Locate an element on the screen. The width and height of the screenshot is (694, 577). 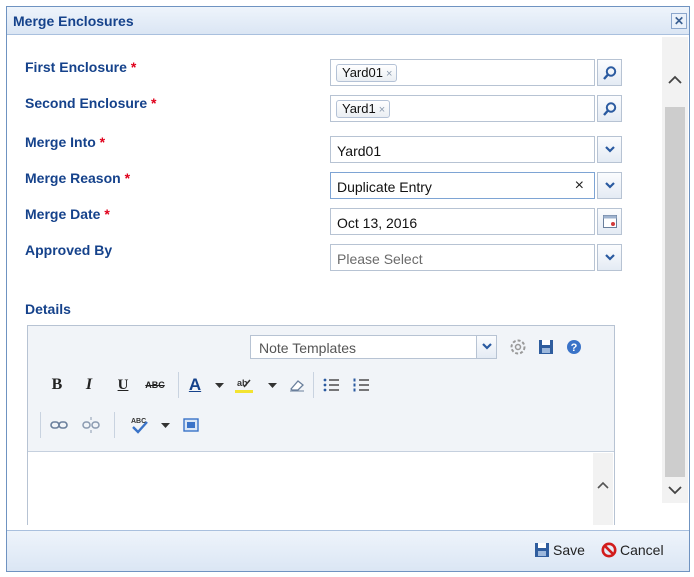
approved-by-label: Approved By is located at coordinates (68, 250).